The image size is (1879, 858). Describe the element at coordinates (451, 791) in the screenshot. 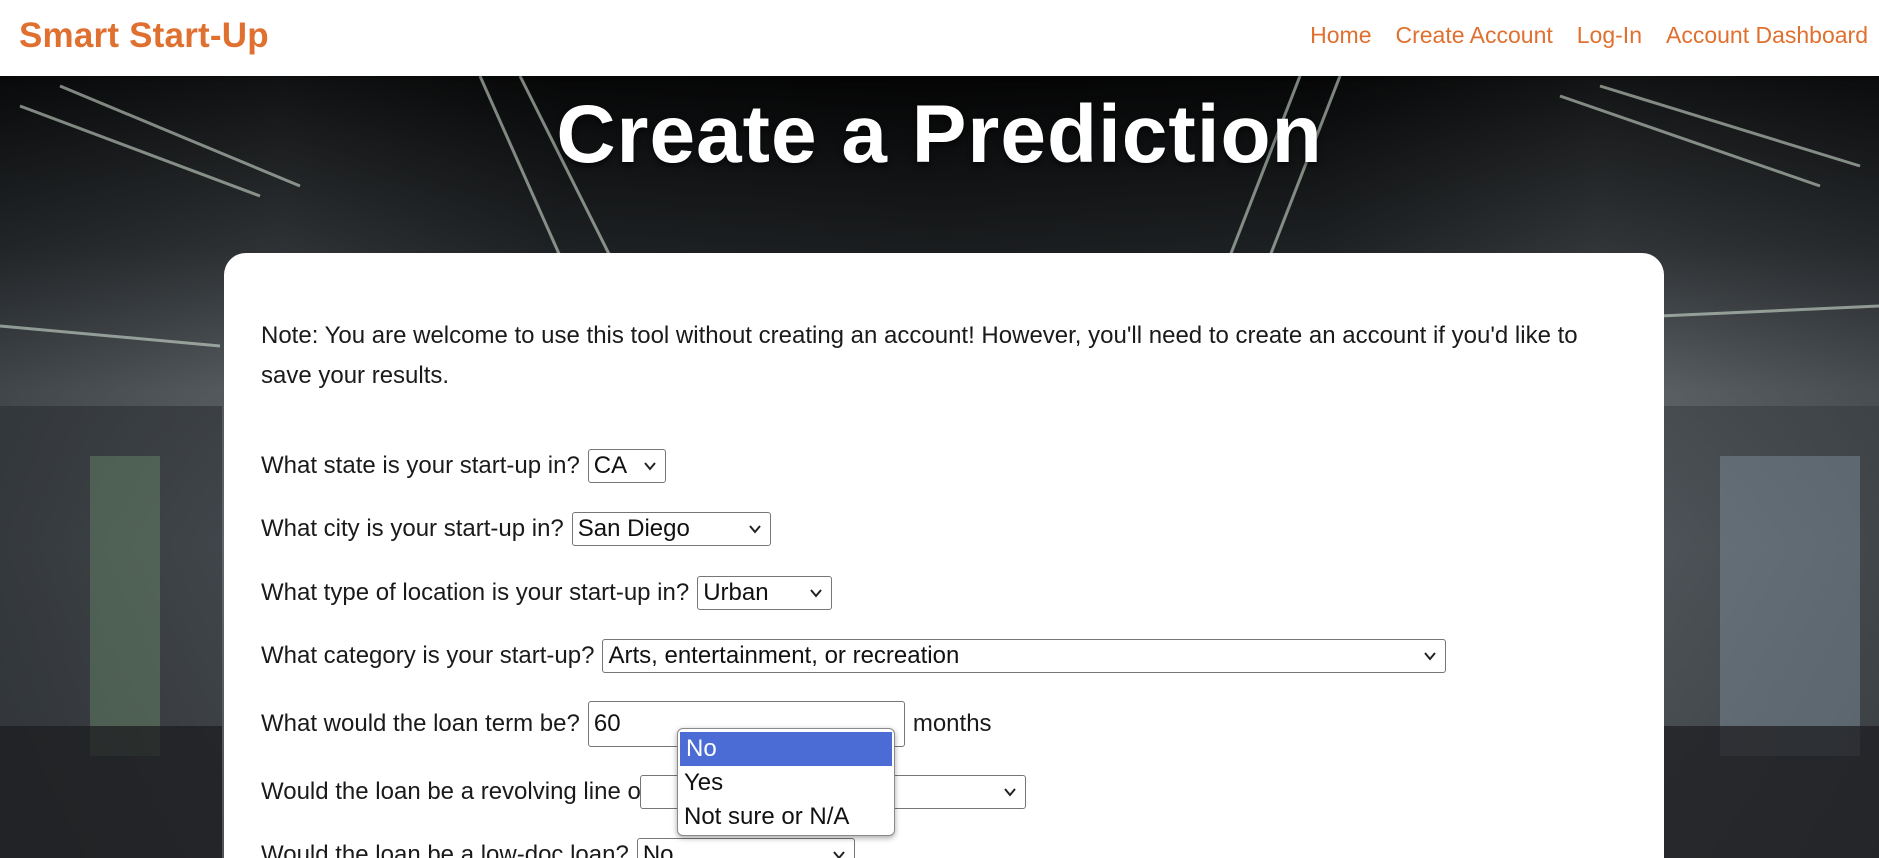

I see `revolving-label: Would the loan be a revolving line o` at that location.